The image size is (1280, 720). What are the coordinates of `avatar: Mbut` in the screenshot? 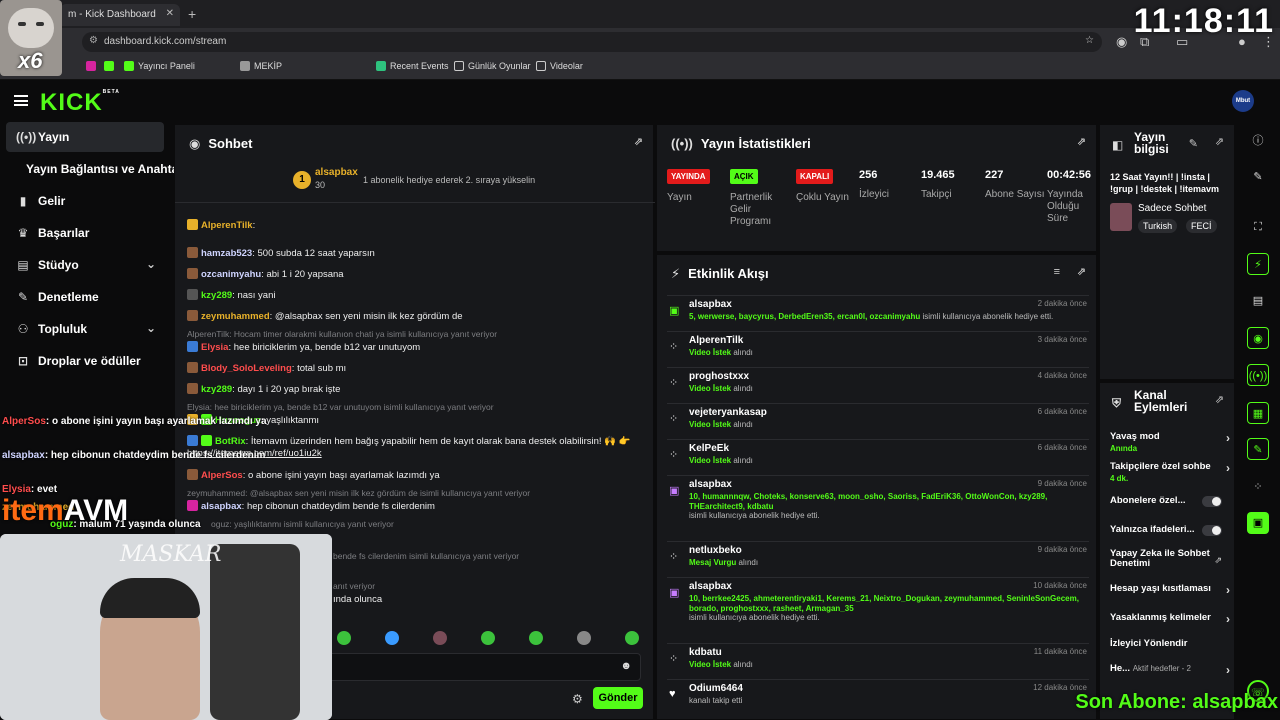 It's located at (1243, 101).